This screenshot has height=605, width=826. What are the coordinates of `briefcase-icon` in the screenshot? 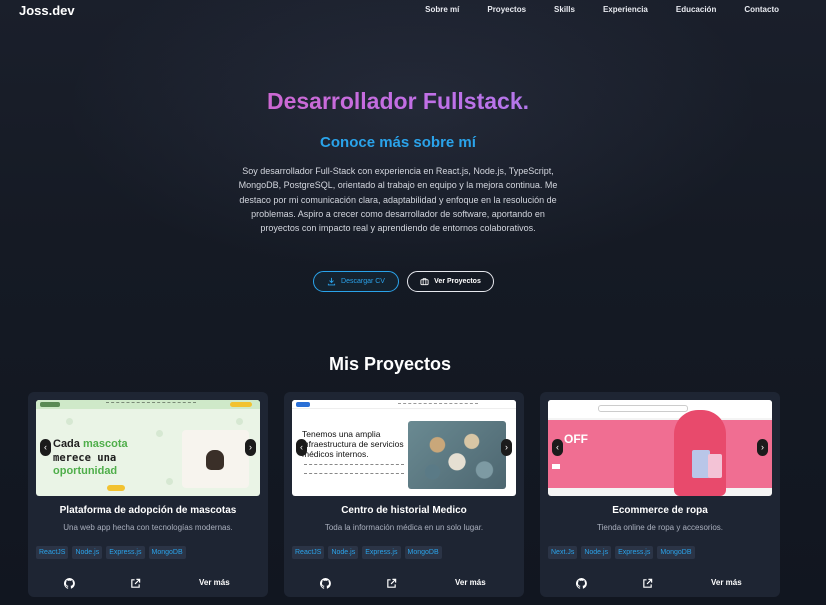 It's located at (424, 281).